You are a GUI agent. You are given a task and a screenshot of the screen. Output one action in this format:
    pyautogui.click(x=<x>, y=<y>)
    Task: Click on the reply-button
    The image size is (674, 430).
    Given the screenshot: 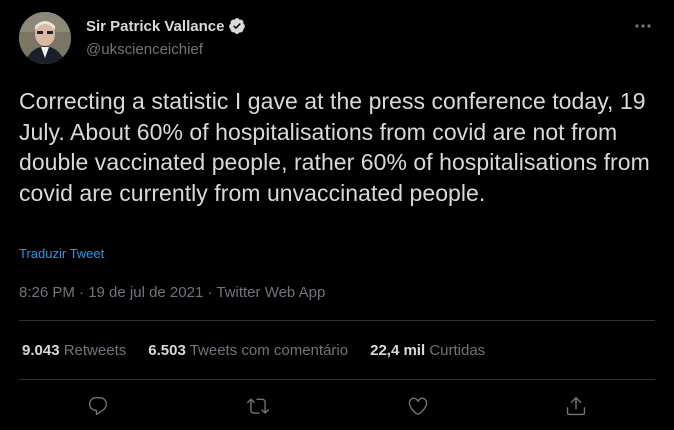 What is the action you would take?
    pyautogui.click(x=98, y=406)
    